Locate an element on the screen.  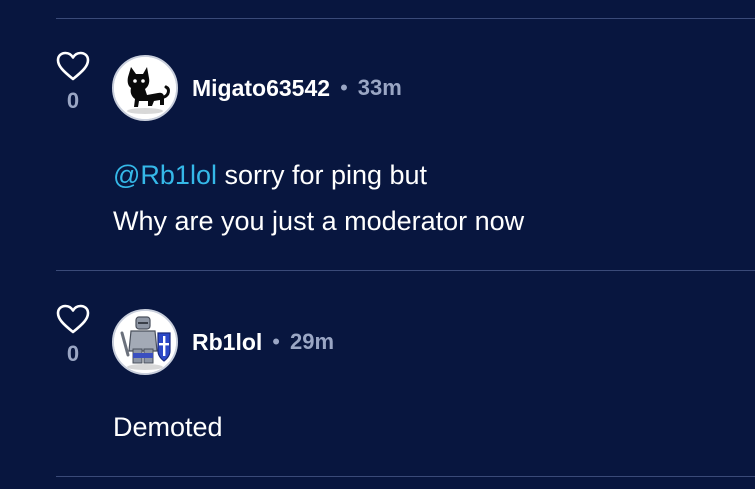
knight-avatar-icon is located at coordinates (145, 342).